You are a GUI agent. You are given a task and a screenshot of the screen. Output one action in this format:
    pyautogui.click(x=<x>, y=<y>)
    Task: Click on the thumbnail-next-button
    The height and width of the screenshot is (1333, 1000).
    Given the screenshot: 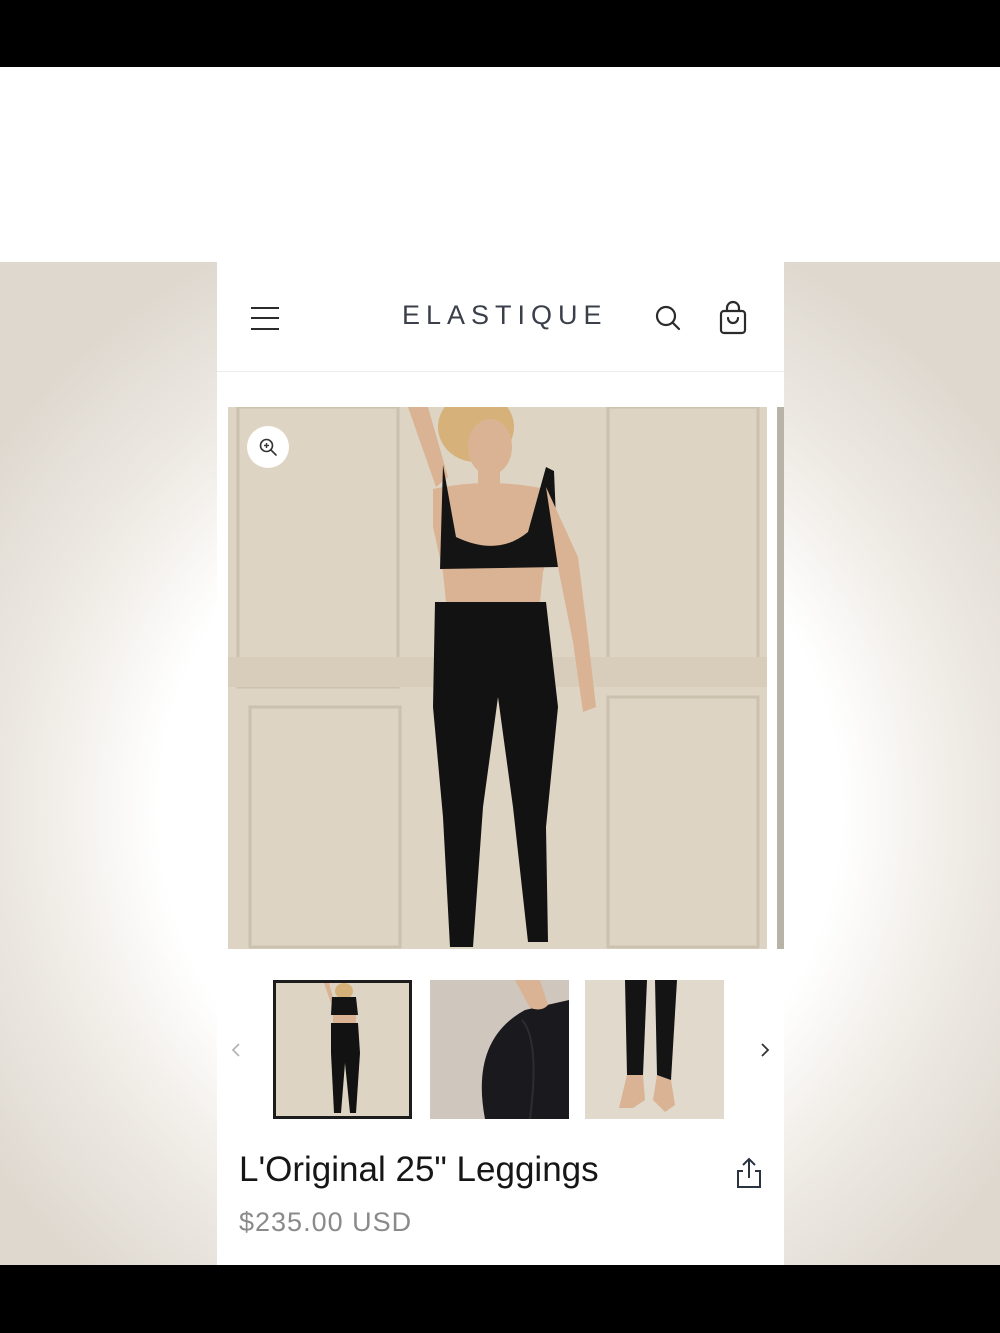 What is the action you would take?
    pyautogui.click(x=764, y=1050)
    